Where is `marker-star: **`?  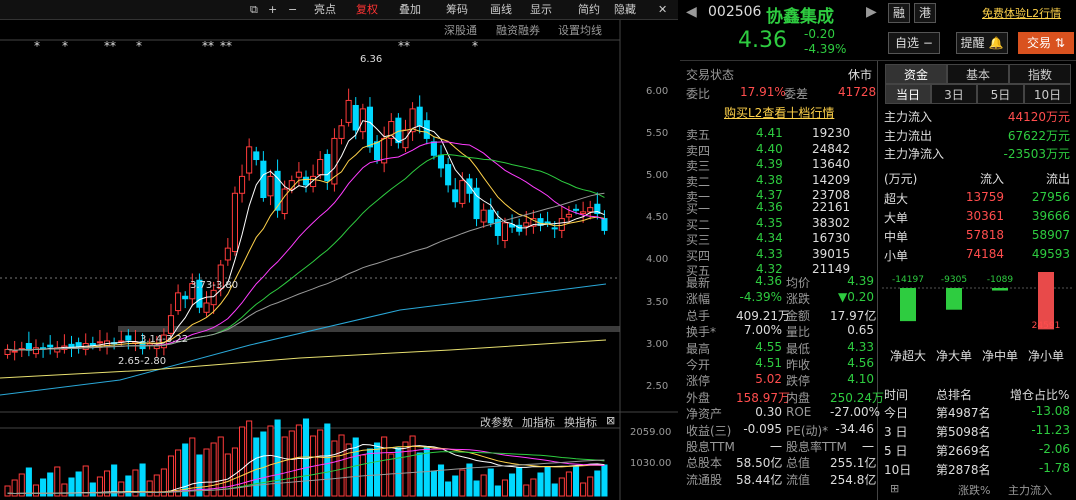
marker-star: ** is located at coordinates (404, 46).